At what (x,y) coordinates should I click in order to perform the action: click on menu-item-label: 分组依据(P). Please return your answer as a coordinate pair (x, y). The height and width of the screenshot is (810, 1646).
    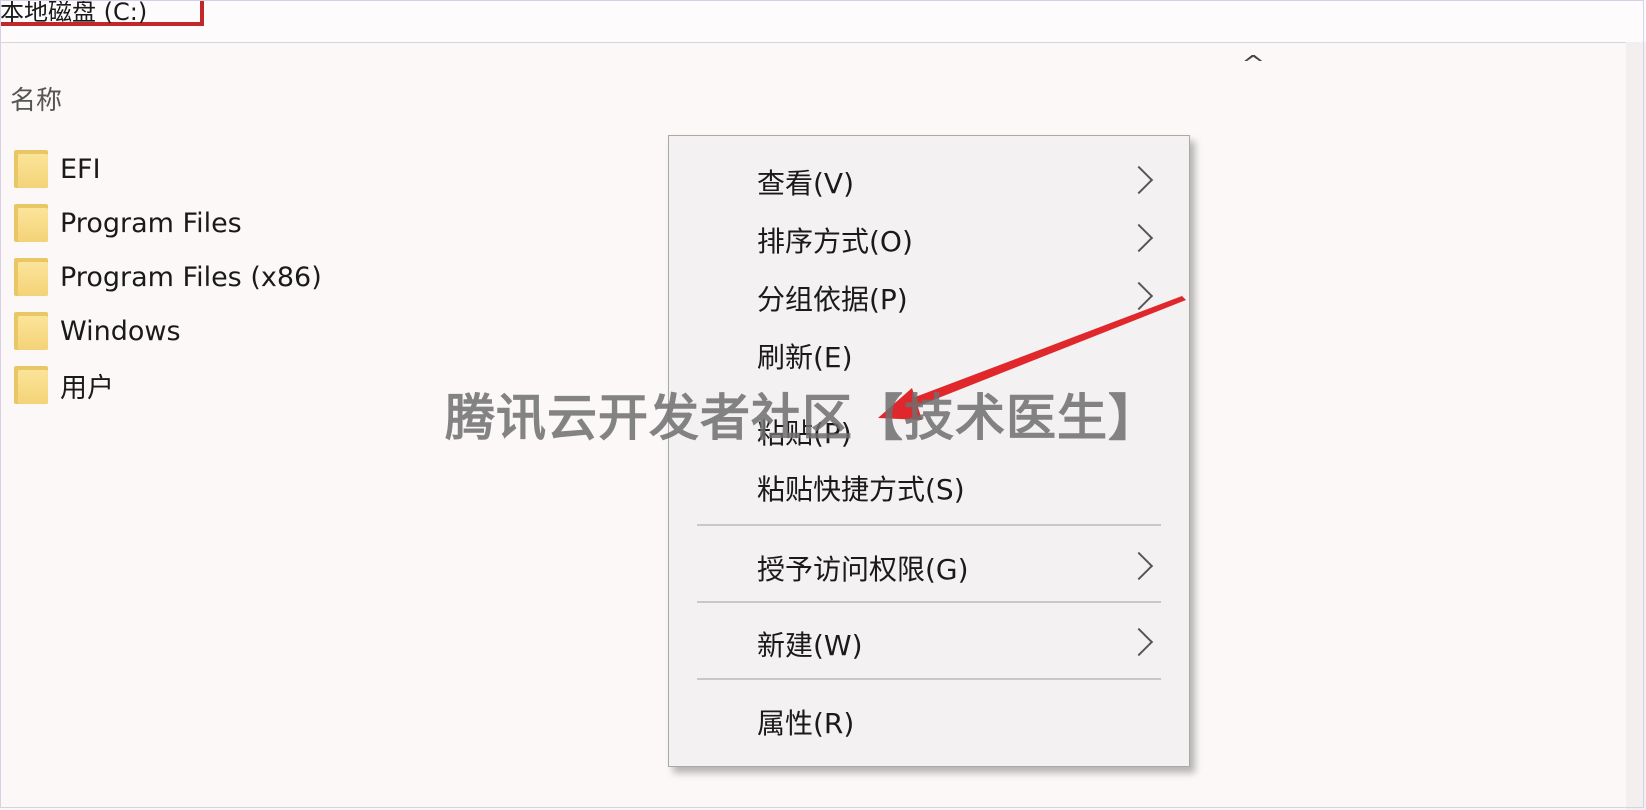
    Looking at the image, I should click on (832, 299).